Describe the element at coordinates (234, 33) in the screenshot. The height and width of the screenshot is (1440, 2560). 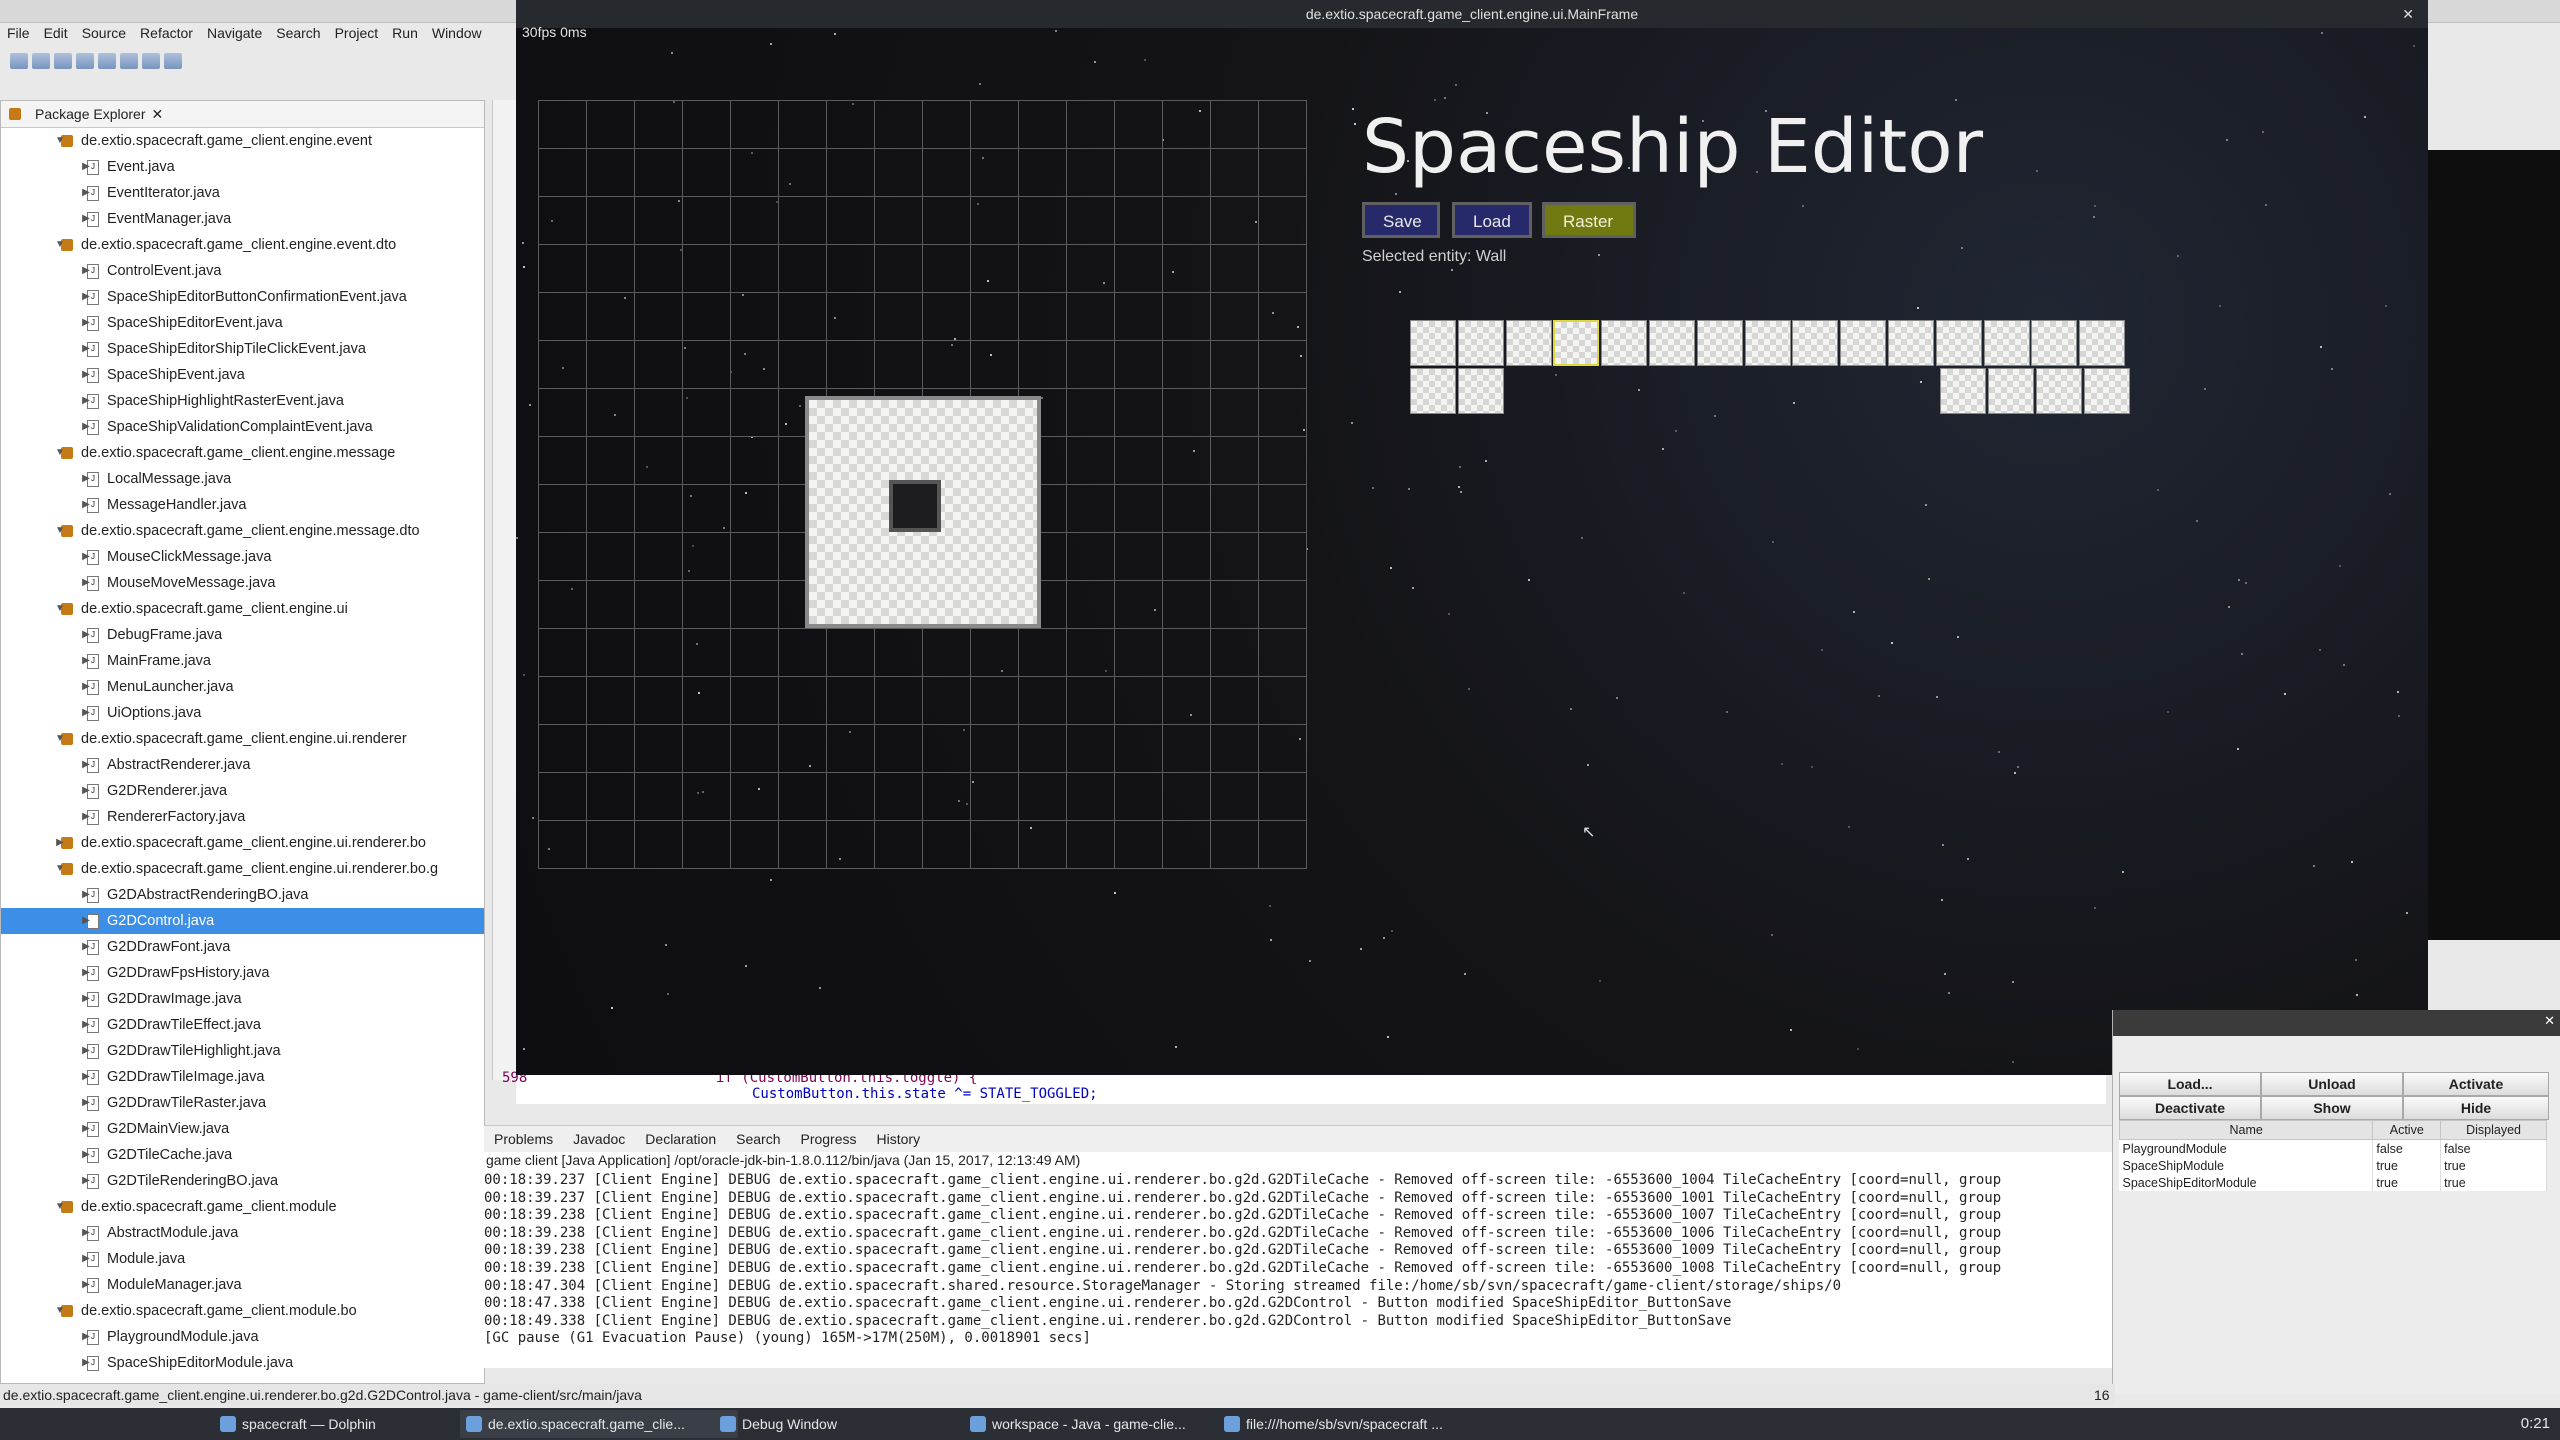
I see `menu-navigate: Navigate` at that location.